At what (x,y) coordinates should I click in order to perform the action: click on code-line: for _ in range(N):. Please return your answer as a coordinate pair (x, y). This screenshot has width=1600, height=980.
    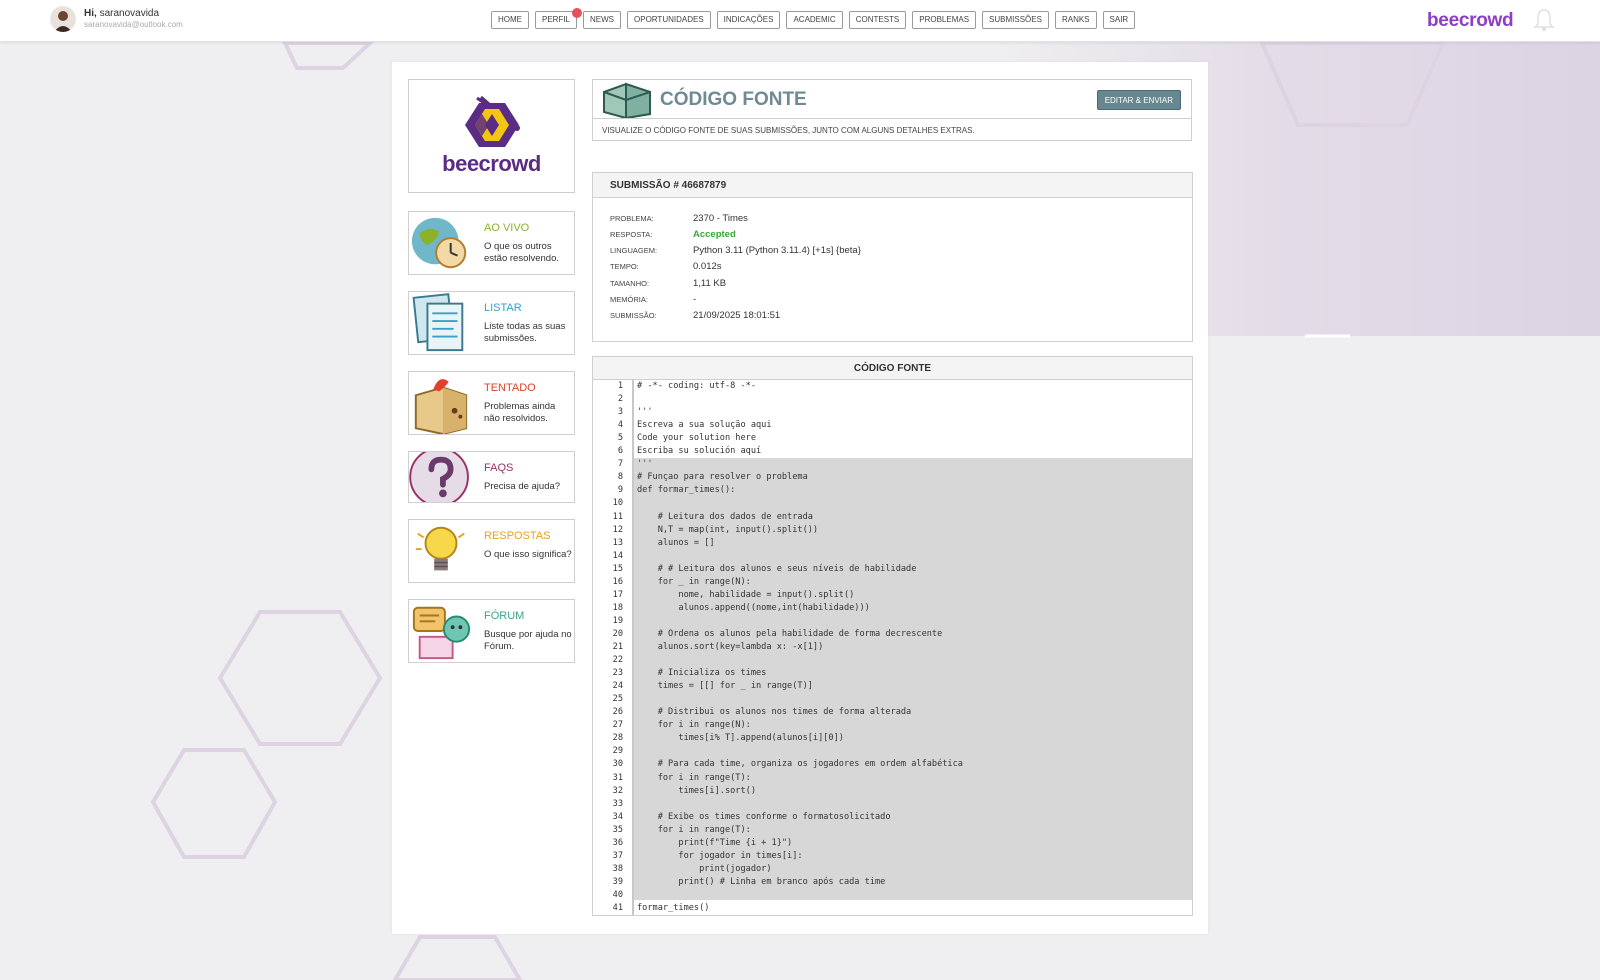
    Looking at the image, I should click on (694, 581).